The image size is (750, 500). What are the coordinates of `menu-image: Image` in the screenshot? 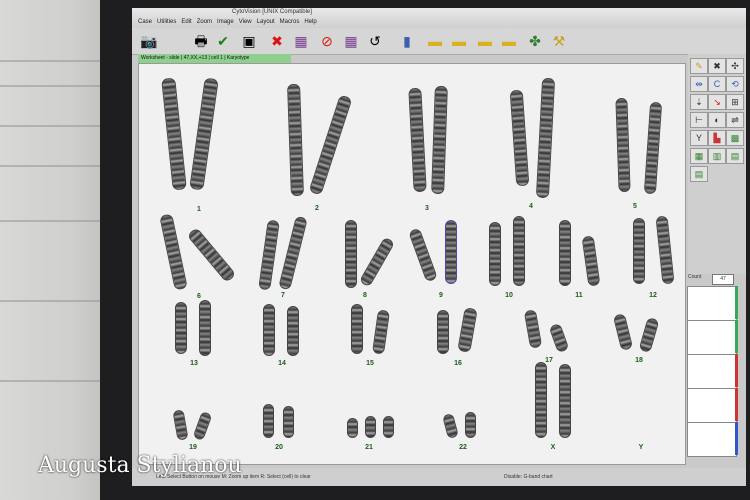 It's located at (225, 22).